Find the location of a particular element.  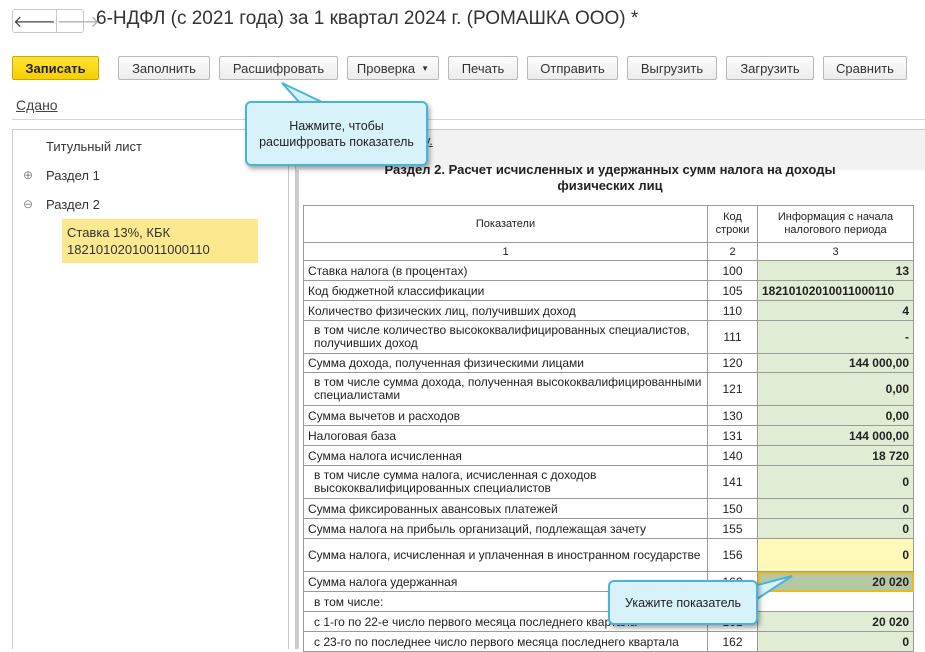

table-row: Сумма налога исчисленная 140 18 720 is located at coordinates (608, 455).